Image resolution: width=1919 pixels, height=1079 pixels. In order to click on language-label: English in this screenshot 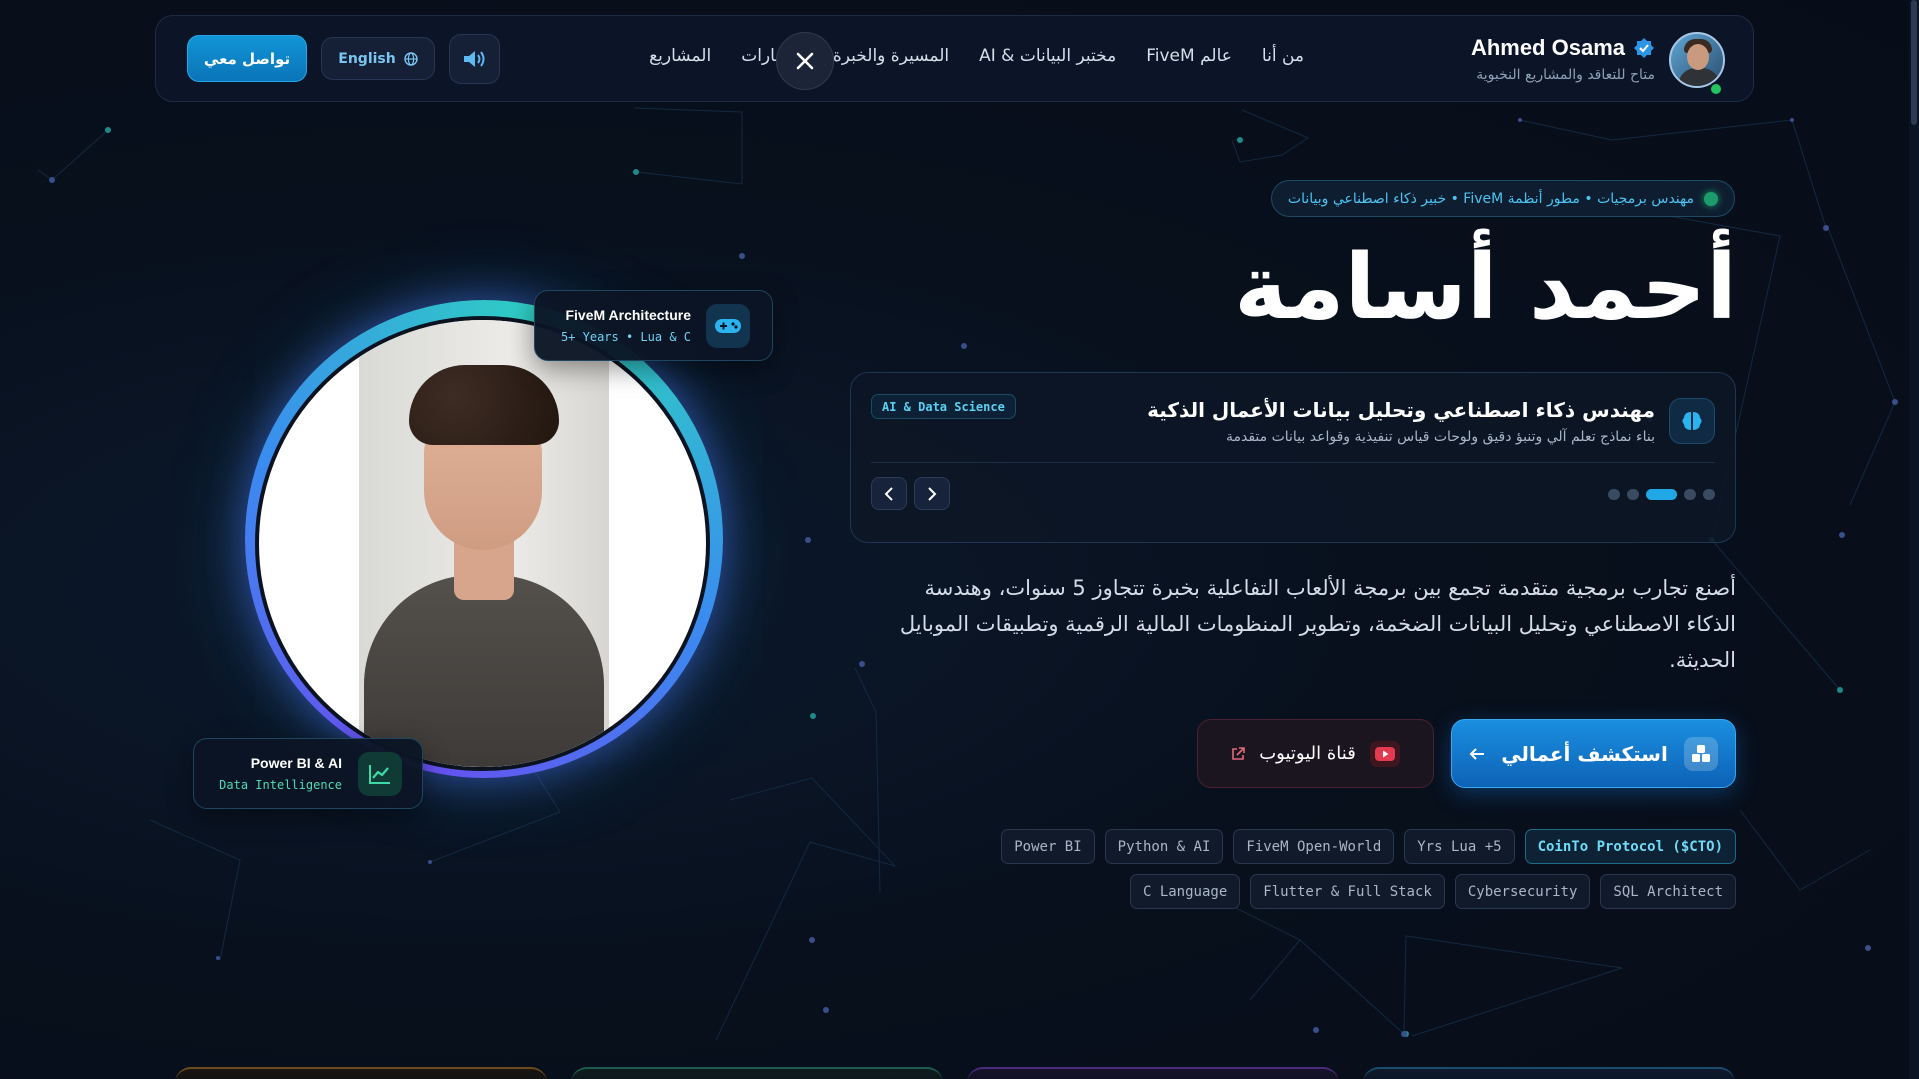, I will do `click(367, 58)`.